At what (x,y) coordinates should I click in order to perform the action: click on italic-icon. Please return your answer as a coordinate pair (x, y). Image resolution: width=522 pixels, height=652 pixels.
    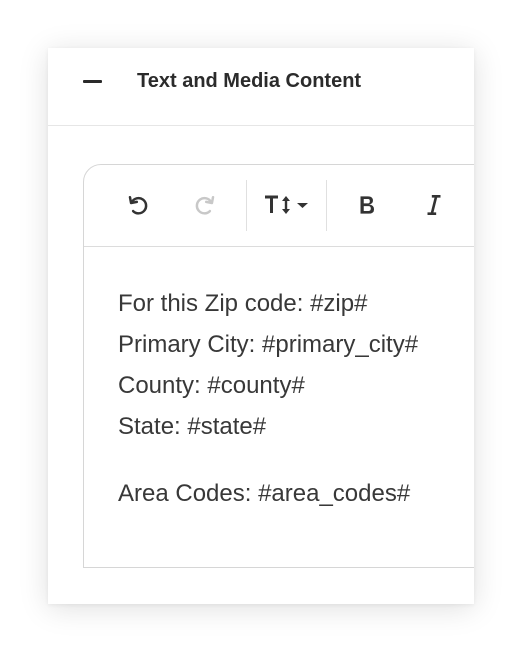
    Looking at the image, I should click on (434, 205).